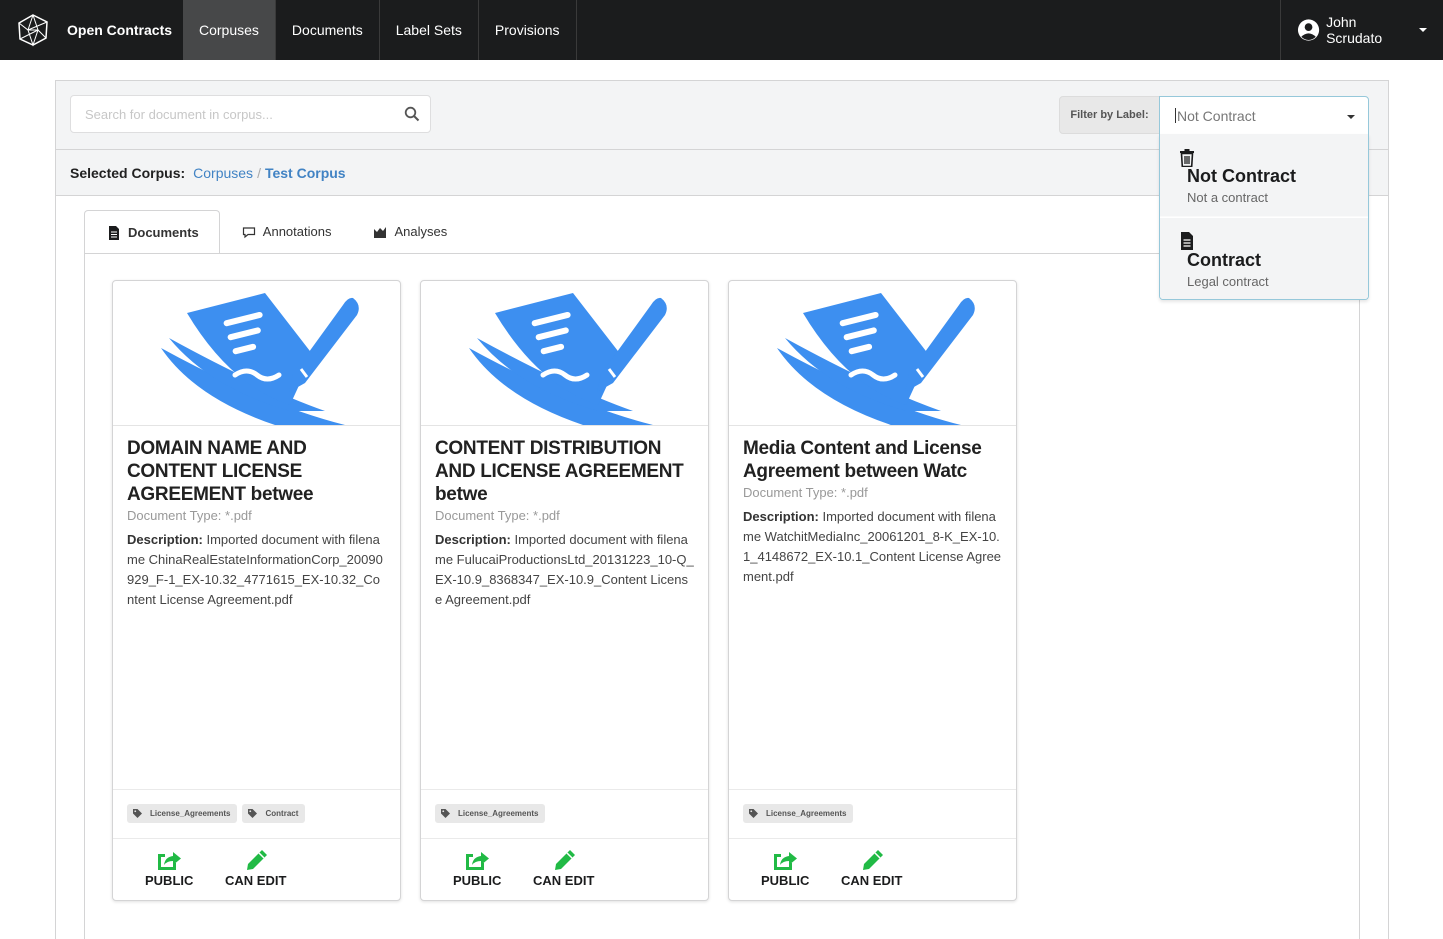  What do you see at coordinates (409, 231) in the screenshot?
I see `tab-analyses: Analyses` at bounding box center [409, 231].